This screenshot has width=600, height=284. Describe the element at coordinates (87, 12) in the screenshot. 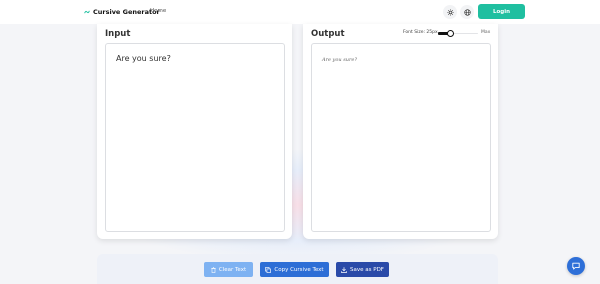

I see `brand-logo-icon` at that location.